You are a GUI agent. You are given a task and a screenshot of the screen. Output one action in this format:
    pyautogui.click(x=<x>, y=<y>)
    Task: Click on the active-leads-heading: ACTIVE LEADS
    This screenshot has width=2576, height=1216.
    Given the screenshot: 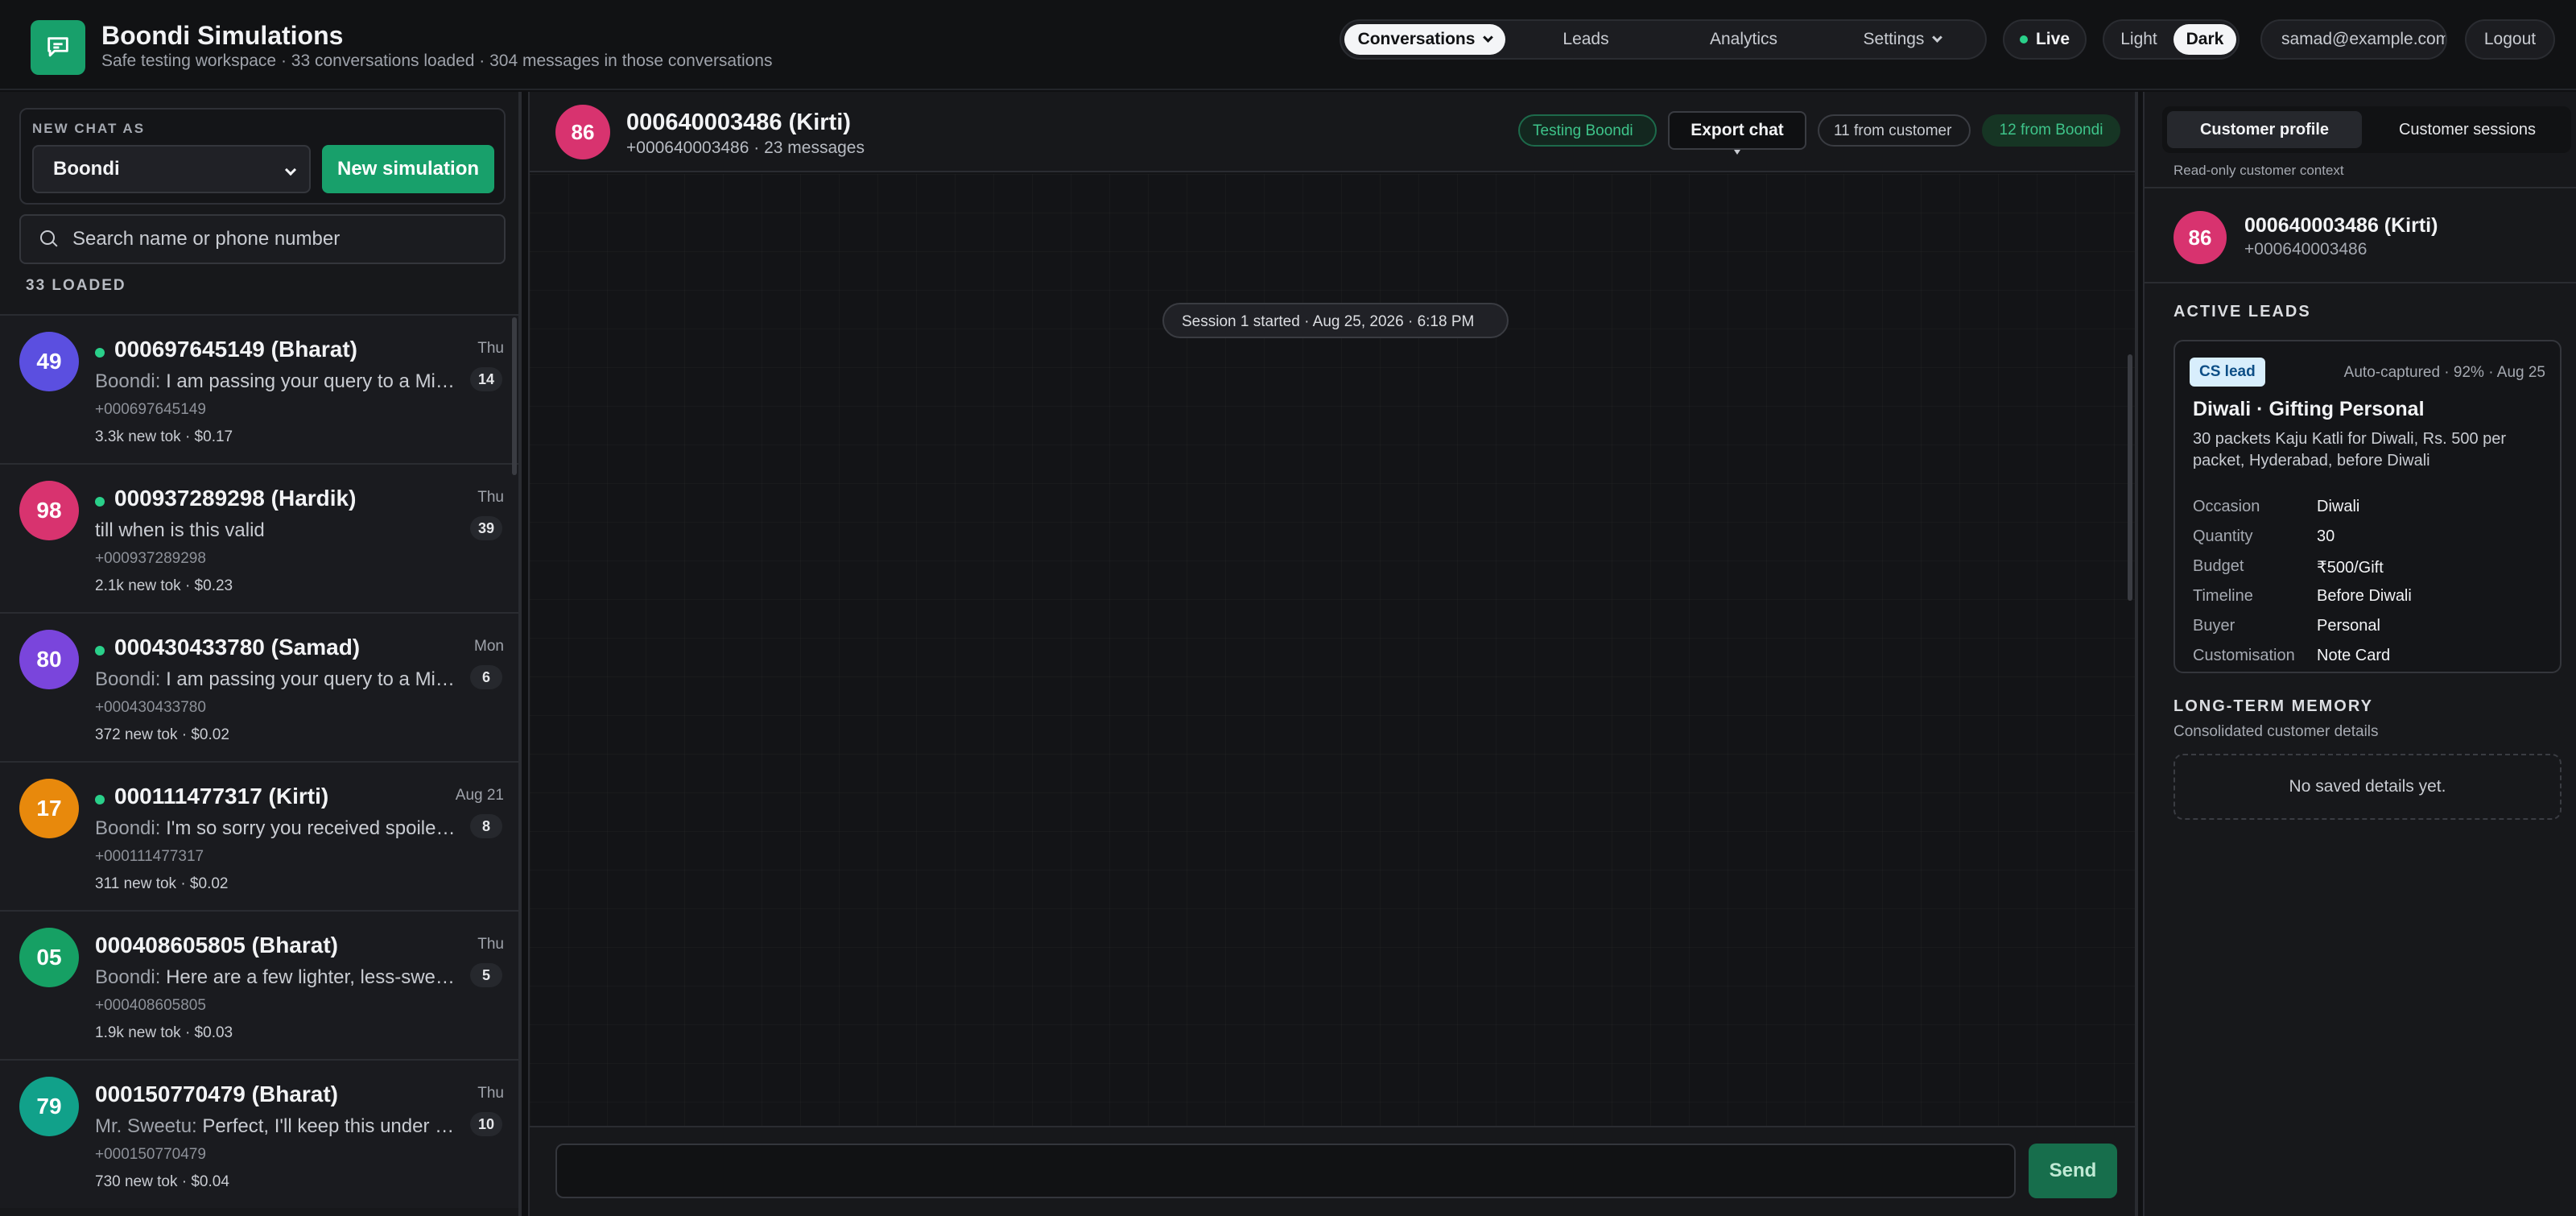 What is the action you would take?
    pyautogui.click(x=2242, y=312)
    